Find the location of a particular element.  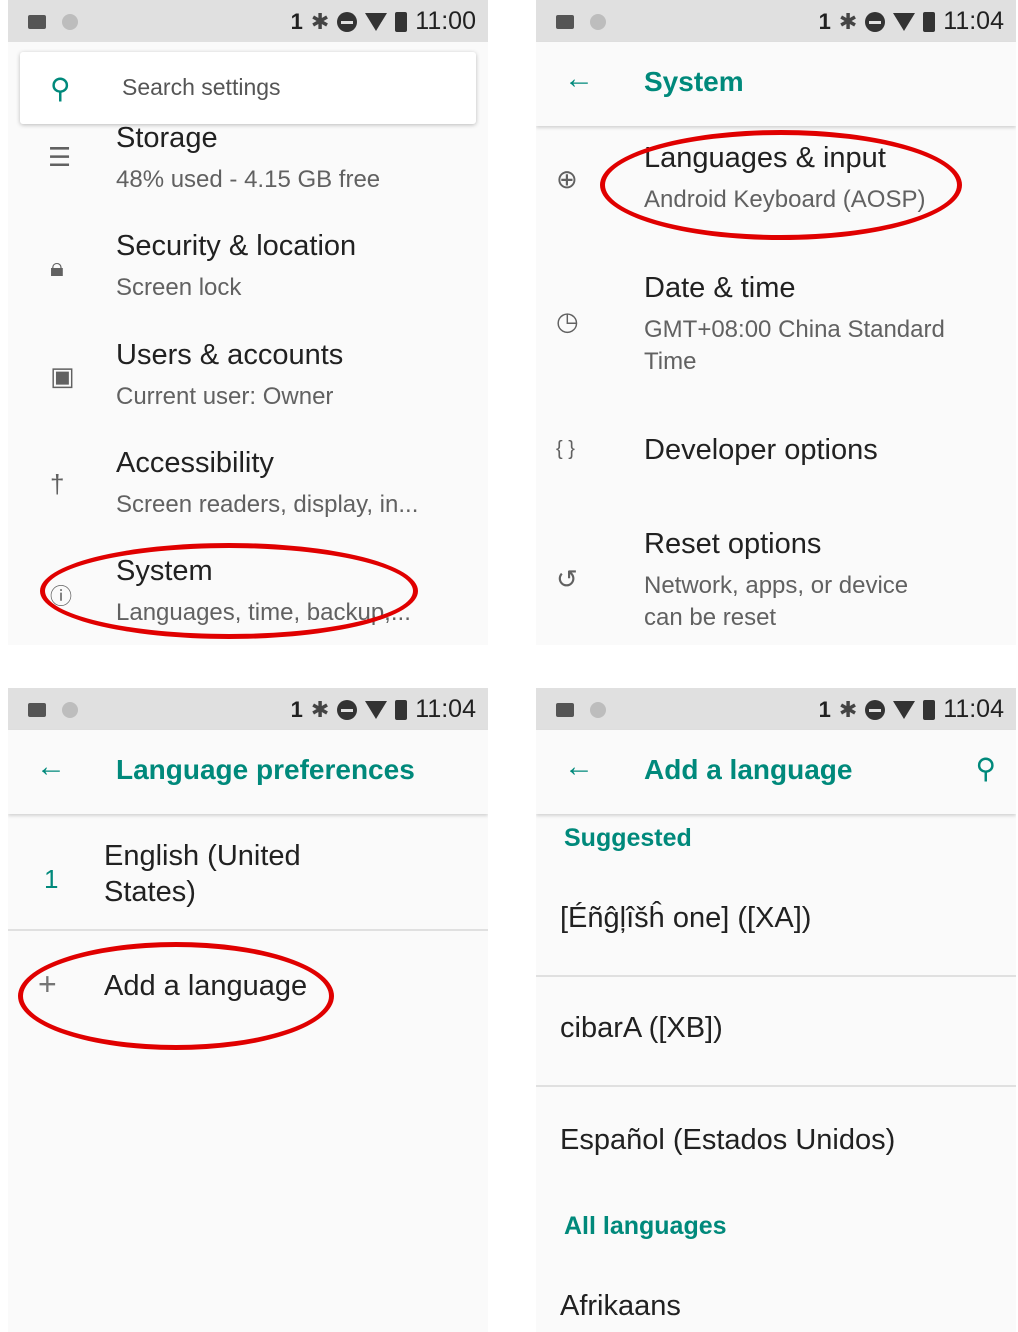

info-icon: ⓘ is located at coordinates (61, 596).